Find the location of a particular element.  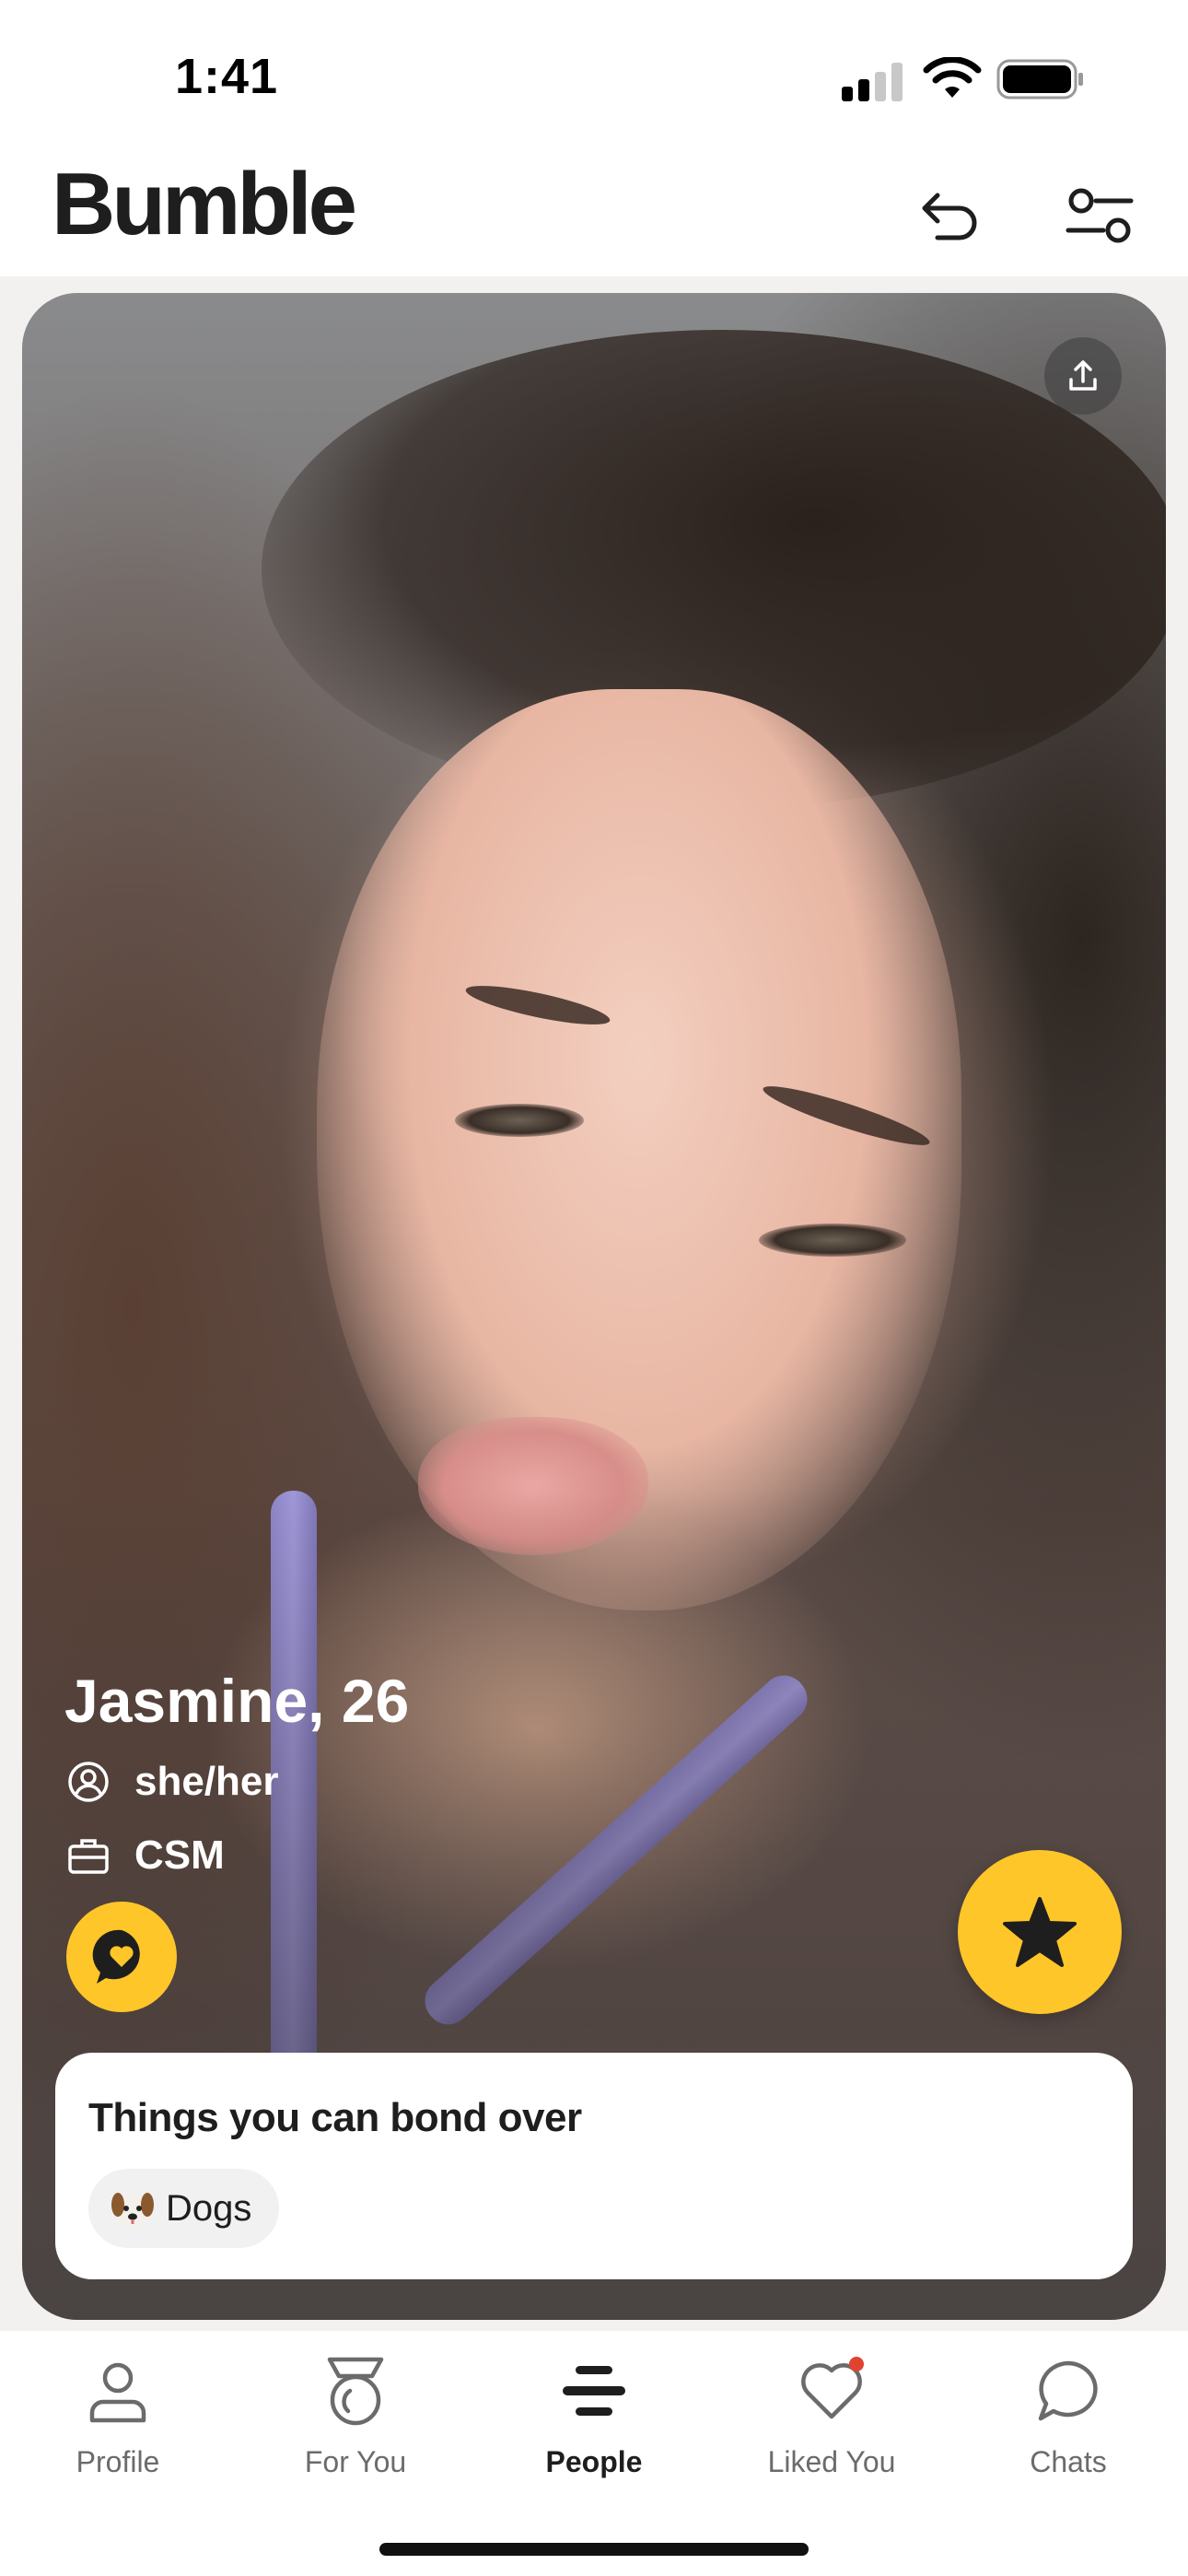

undo-icon is located at coordinates (949, 216).